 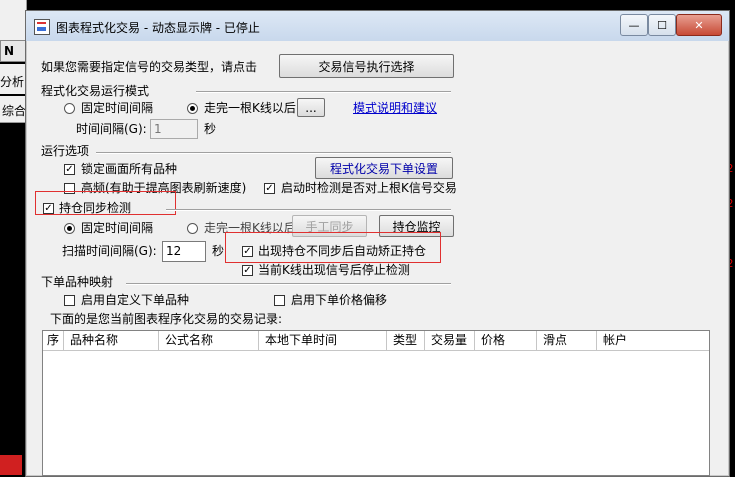 What do you see at coordinates (323, 341) in the screenshot?
I see `column-header-order-time: 本地下单时间` at bounding box center [323, 341].